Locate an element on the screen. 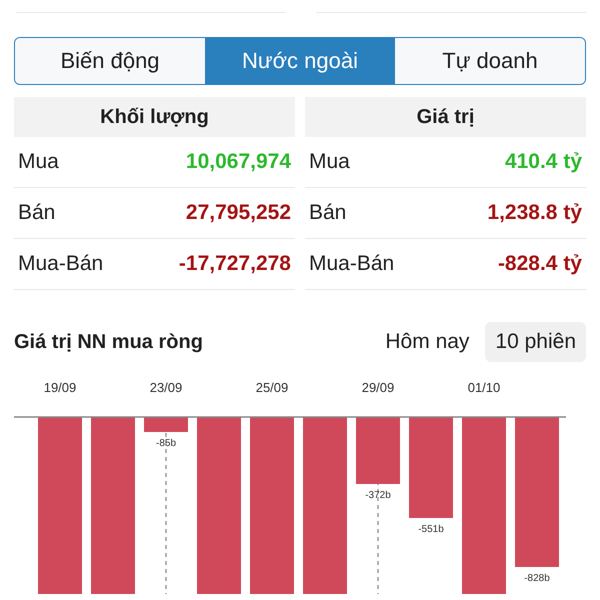  row-value: -828.4 tỷ is located at coordinates (540, 264).